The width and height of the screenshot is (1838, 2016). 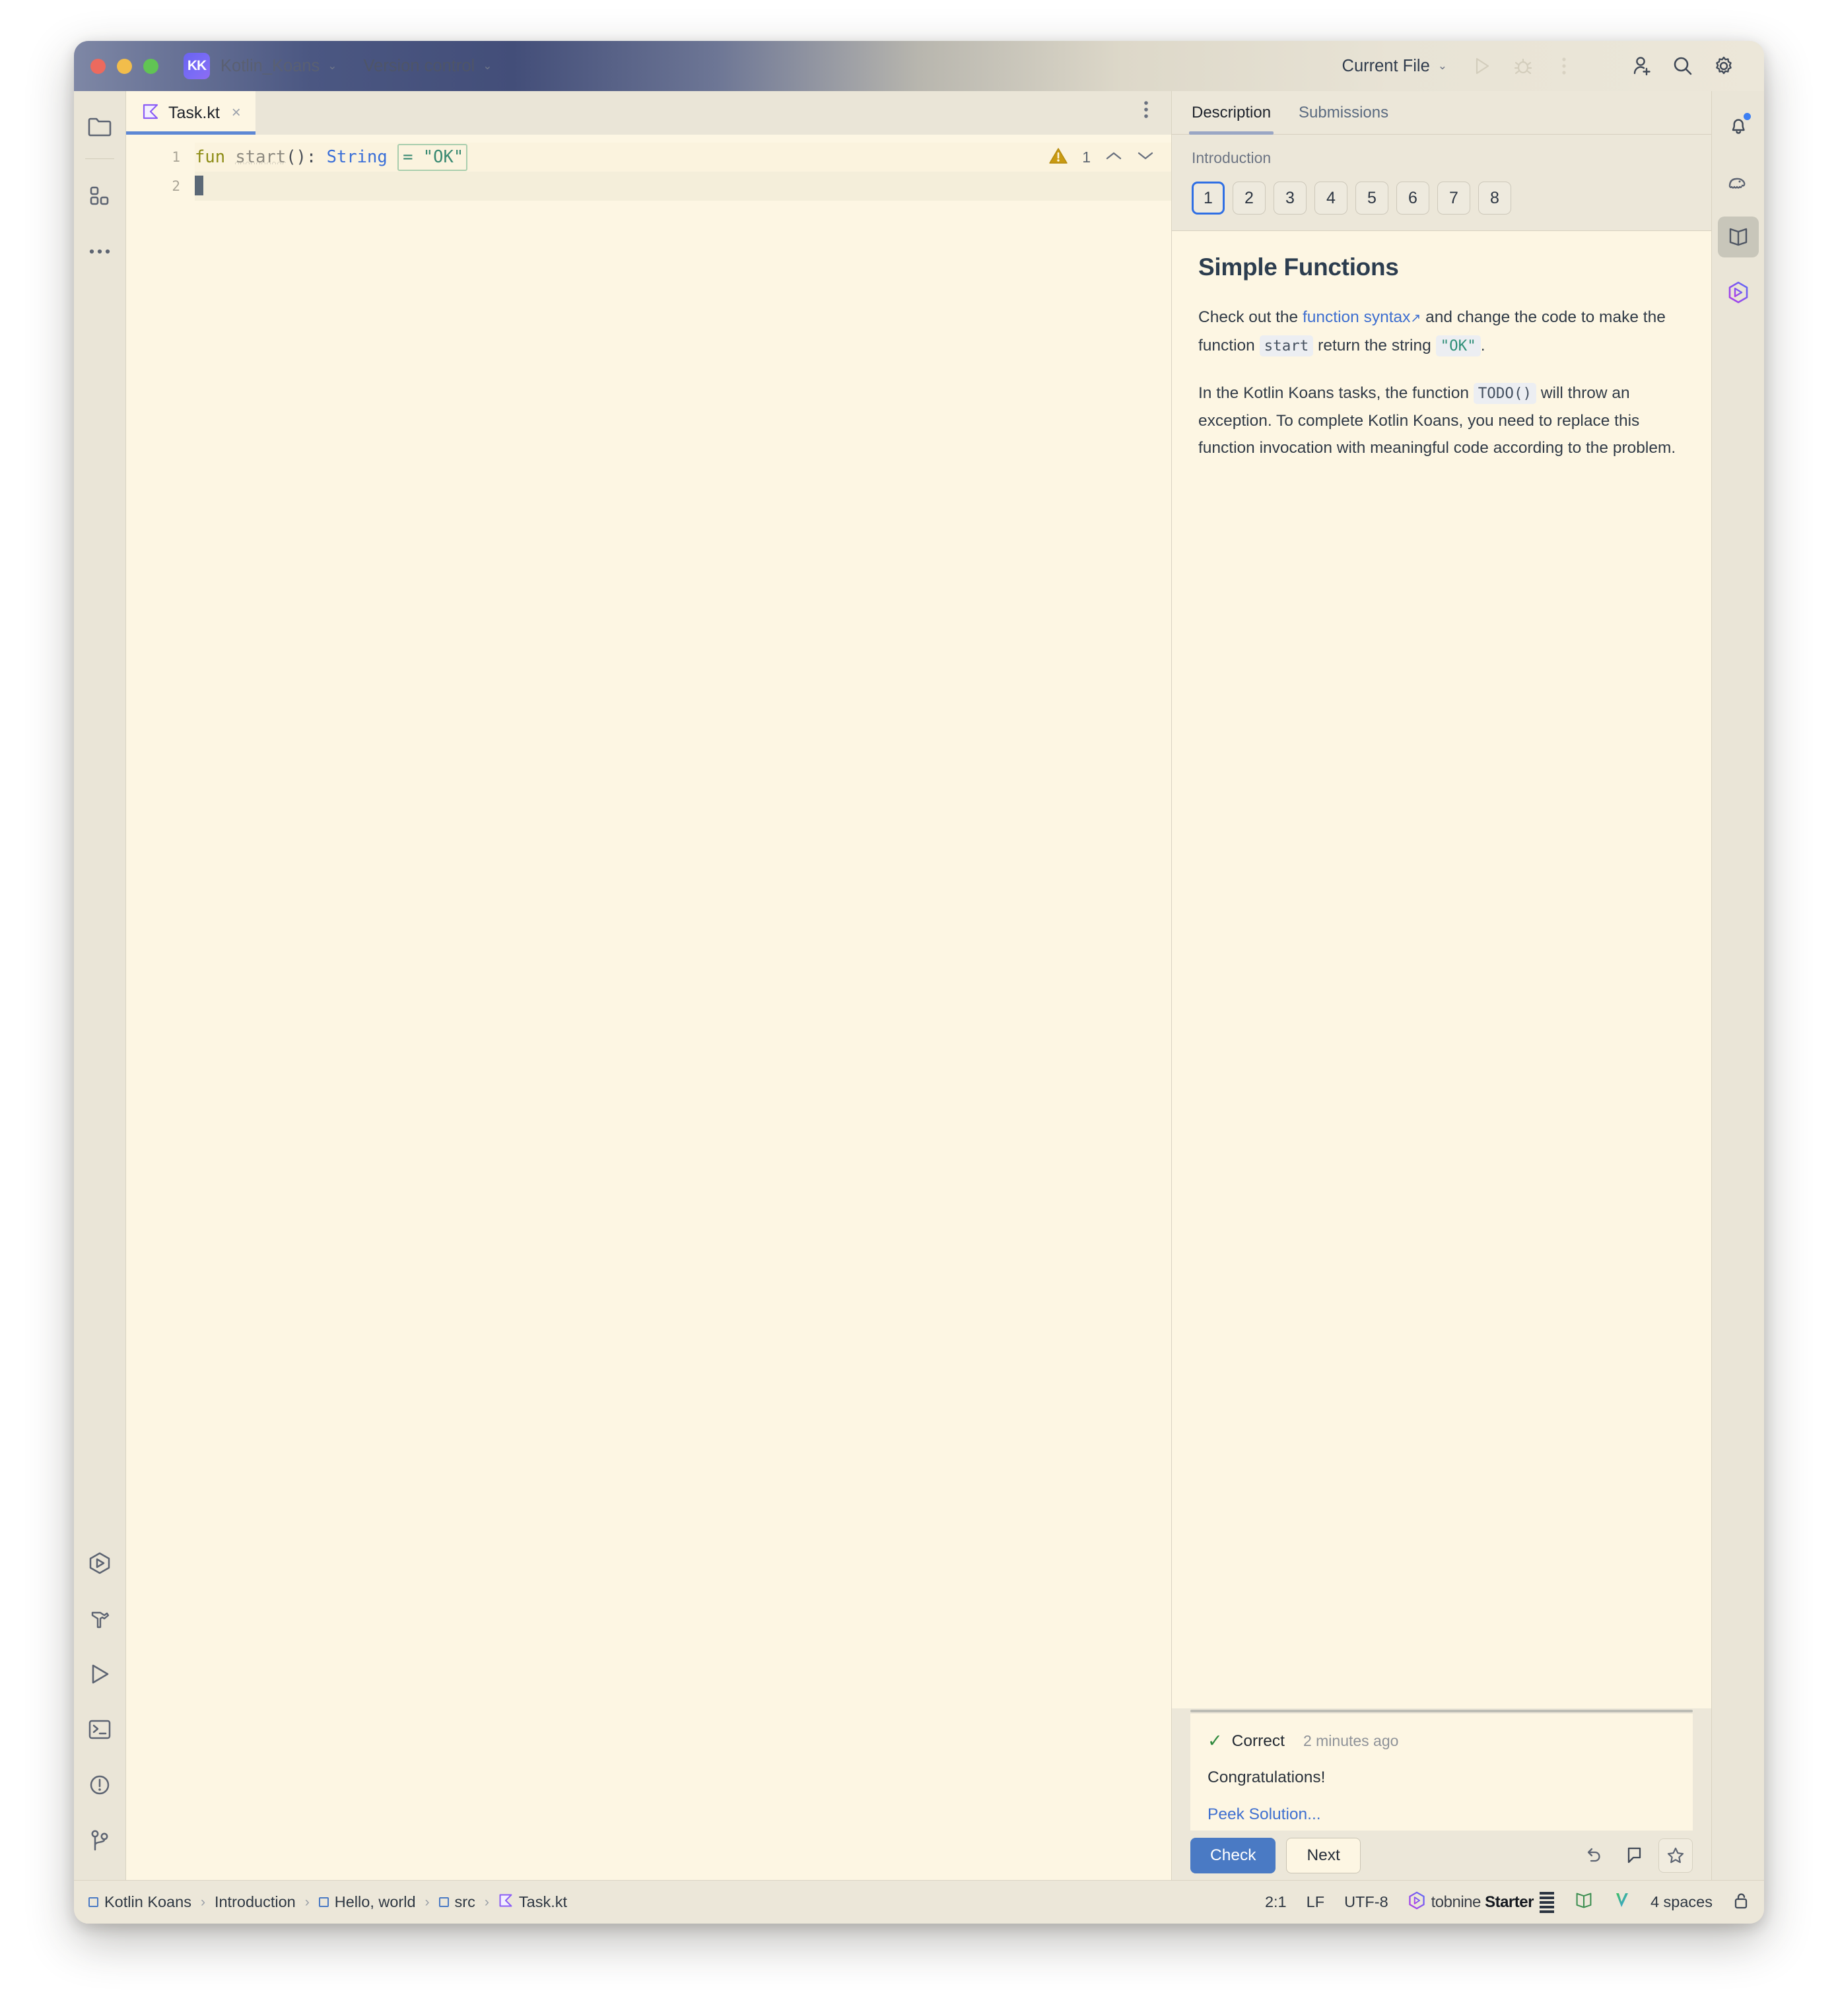 What do you see at coordinates (100, 1729) in the screenshot?
I see `terminal-icon` at bounding box center [100, 1729].